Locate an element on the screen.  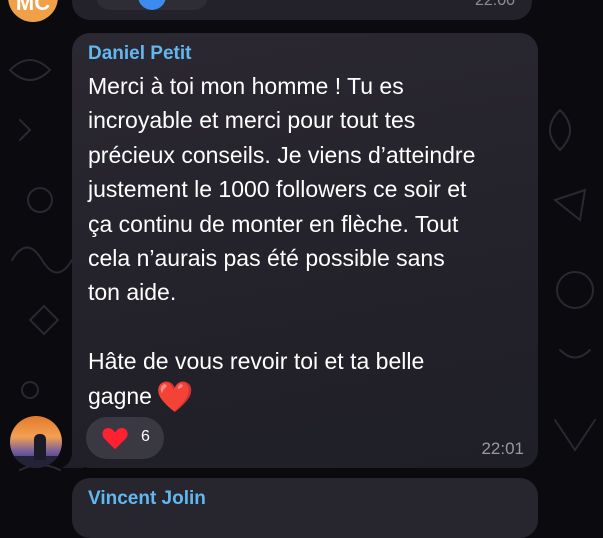
next-sender-name: Vincent Jolin is located at coordinates (147, 499).